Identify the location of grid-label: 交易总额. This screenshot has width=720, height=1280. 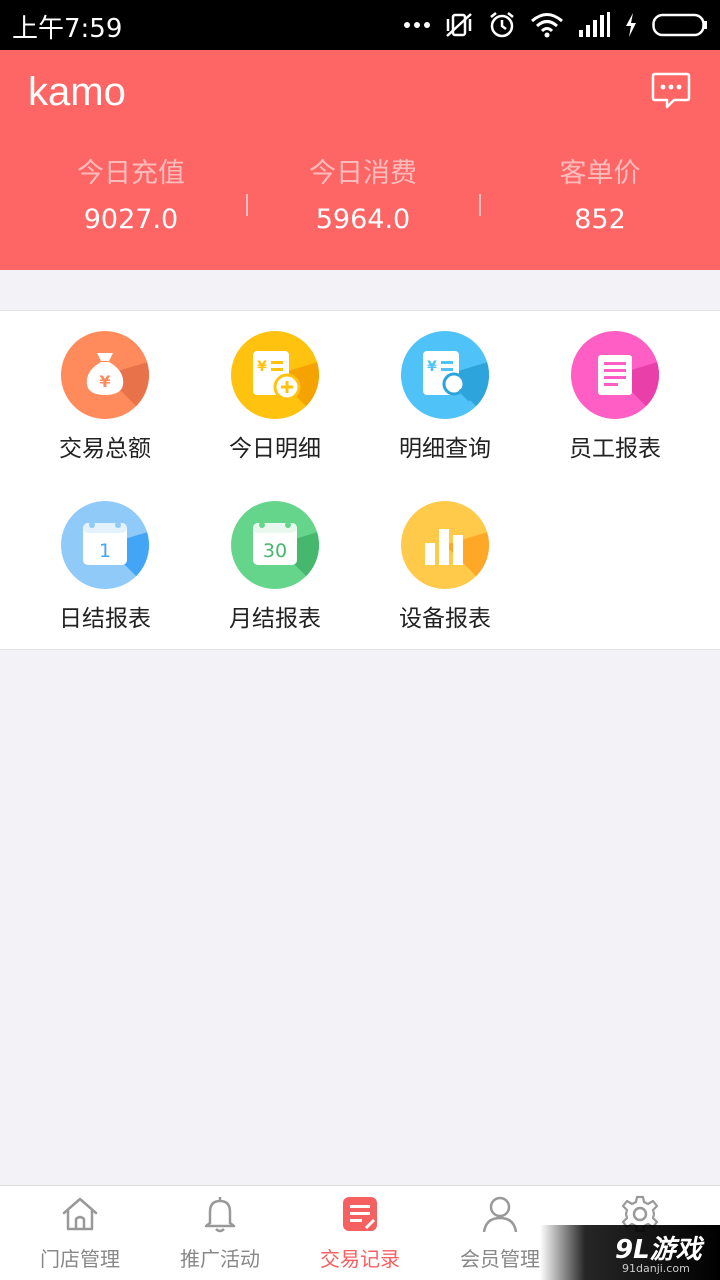
(105, 449).